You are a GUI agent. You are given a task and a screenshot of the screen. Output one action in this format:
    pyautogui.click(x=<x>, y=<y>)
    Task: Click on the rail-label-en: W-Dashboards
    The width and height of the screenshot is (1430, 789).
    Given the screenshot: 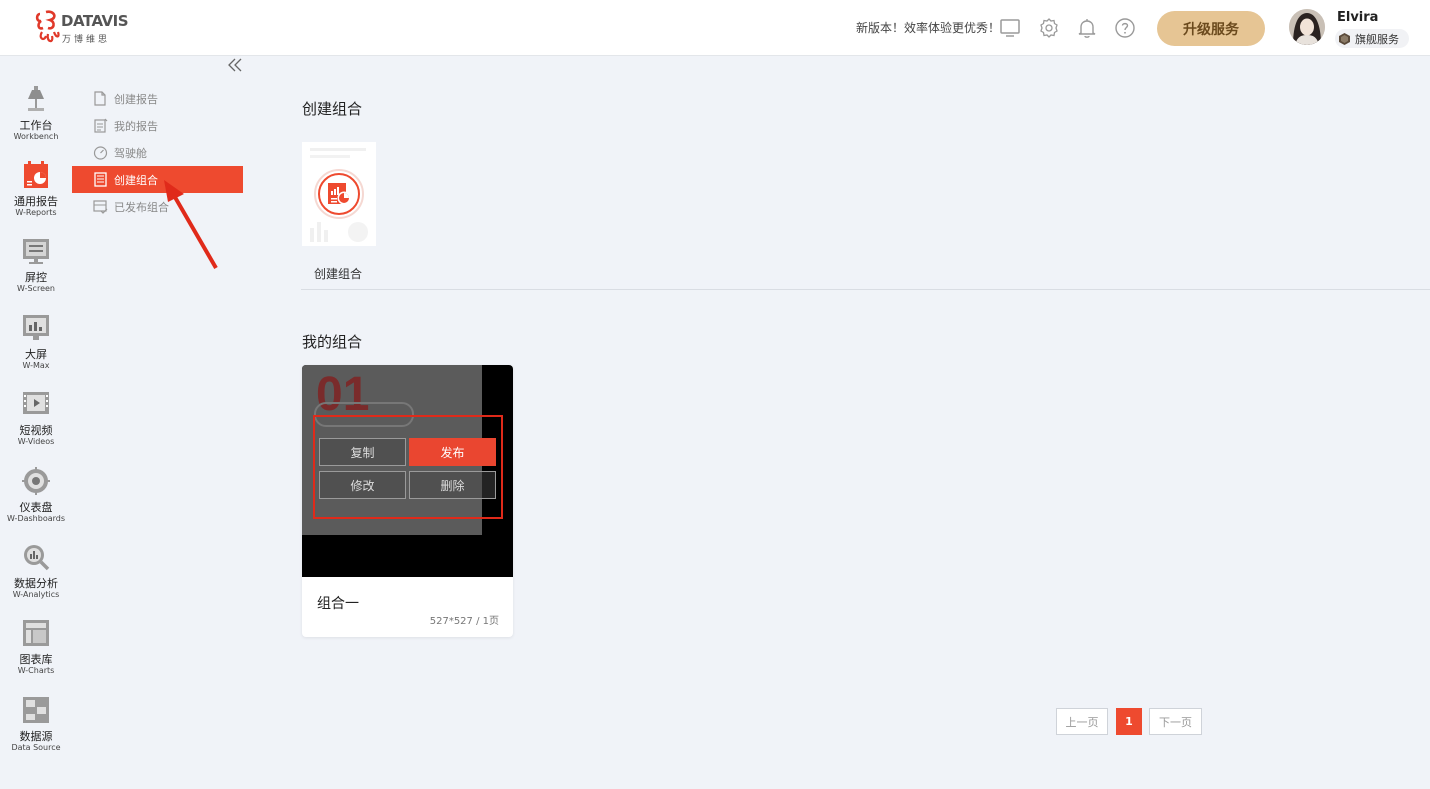 What is the action you would take?
    pyautogui.click(x=36, y=518)
    